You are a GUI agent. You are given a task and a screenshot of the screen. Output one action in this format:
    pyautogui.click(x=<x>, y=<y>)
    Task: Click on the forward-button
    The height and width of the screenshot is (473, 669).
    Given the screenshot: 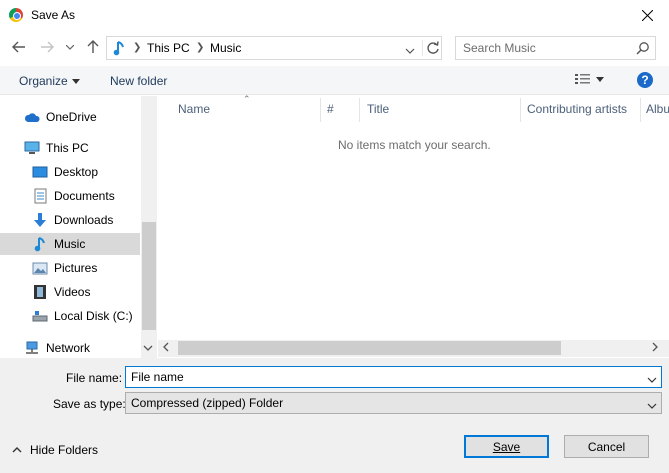 What is the action you would take?
    pyautogui.click(x=47, y=47)
    